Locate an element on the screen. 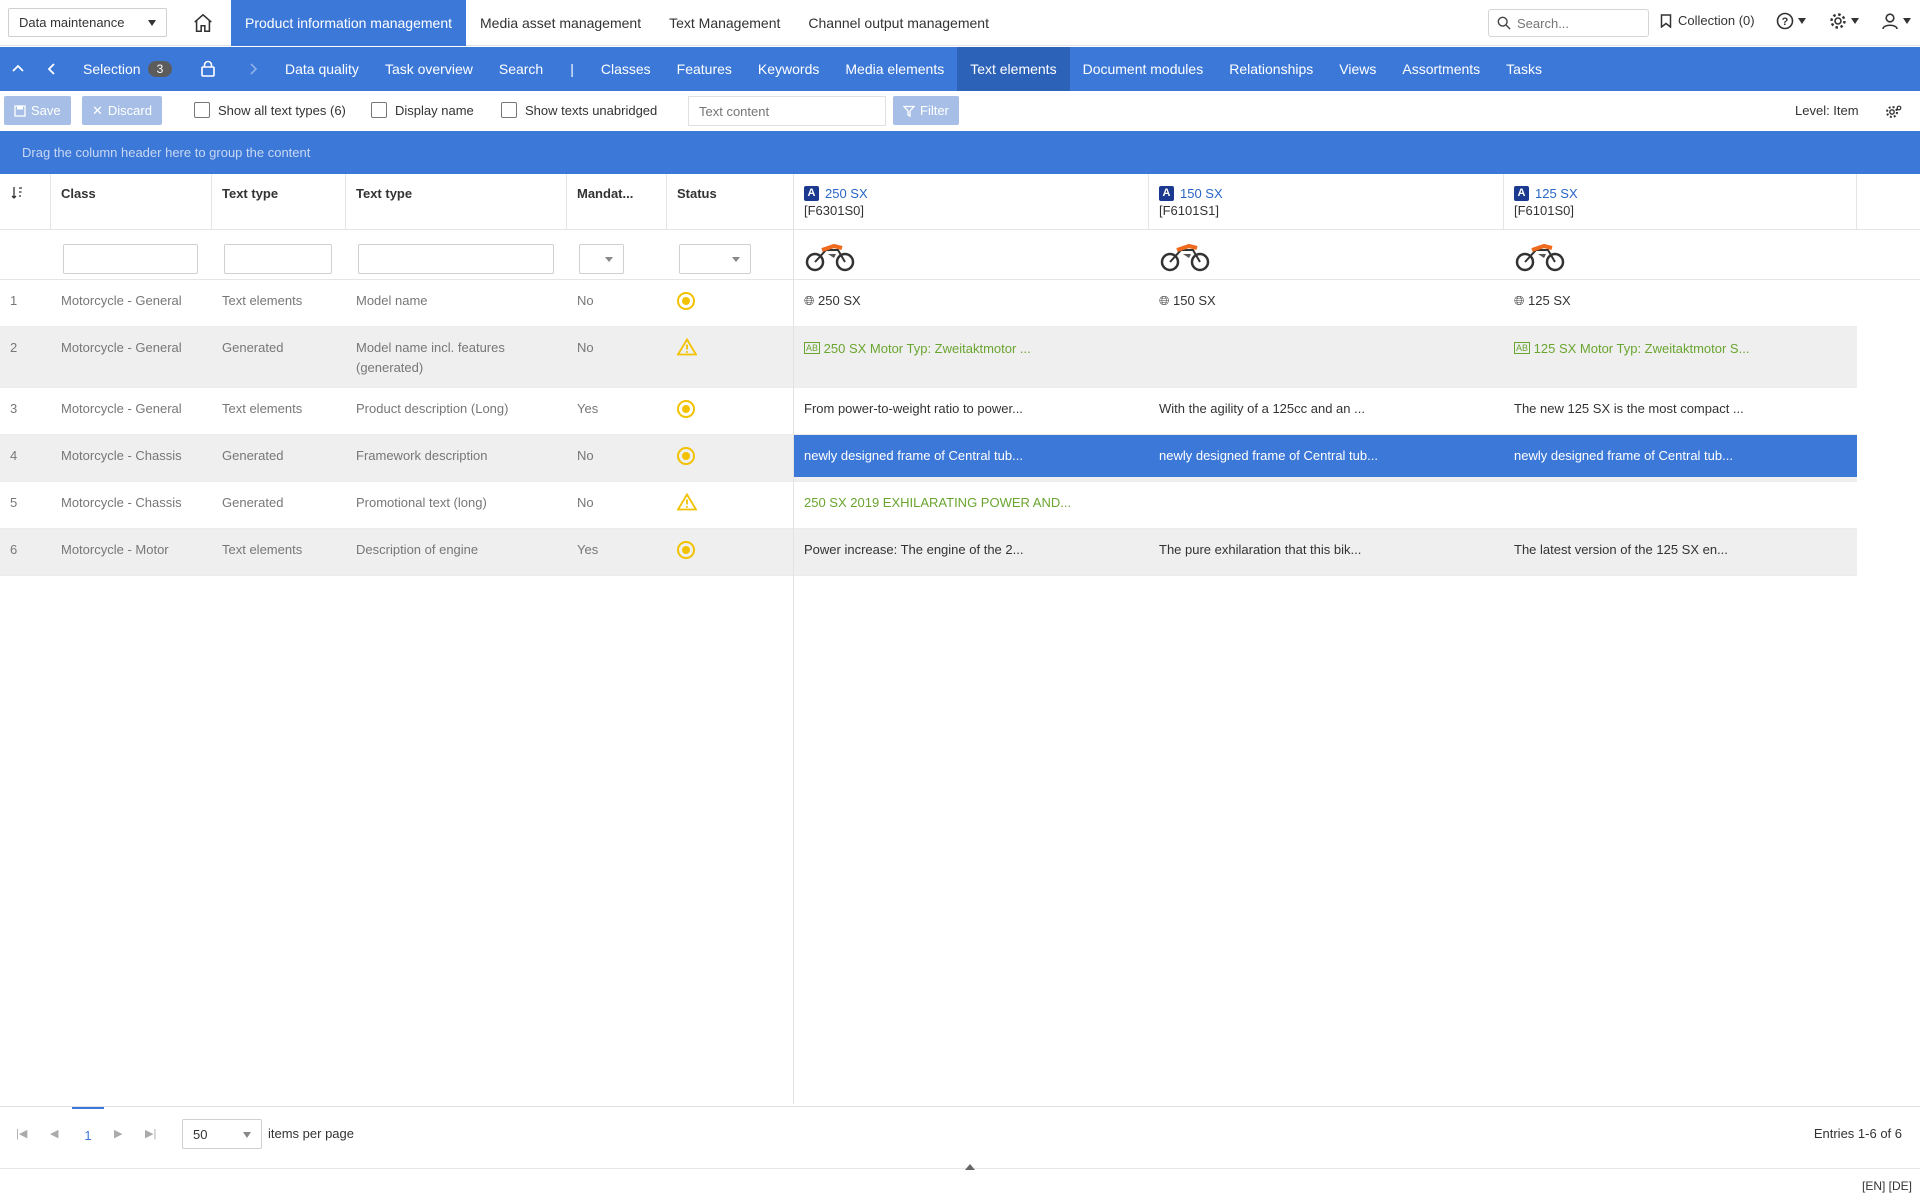 The width and height of the screenshot is (1920, 1200). user-menu is located at coordinates (1896, 21).